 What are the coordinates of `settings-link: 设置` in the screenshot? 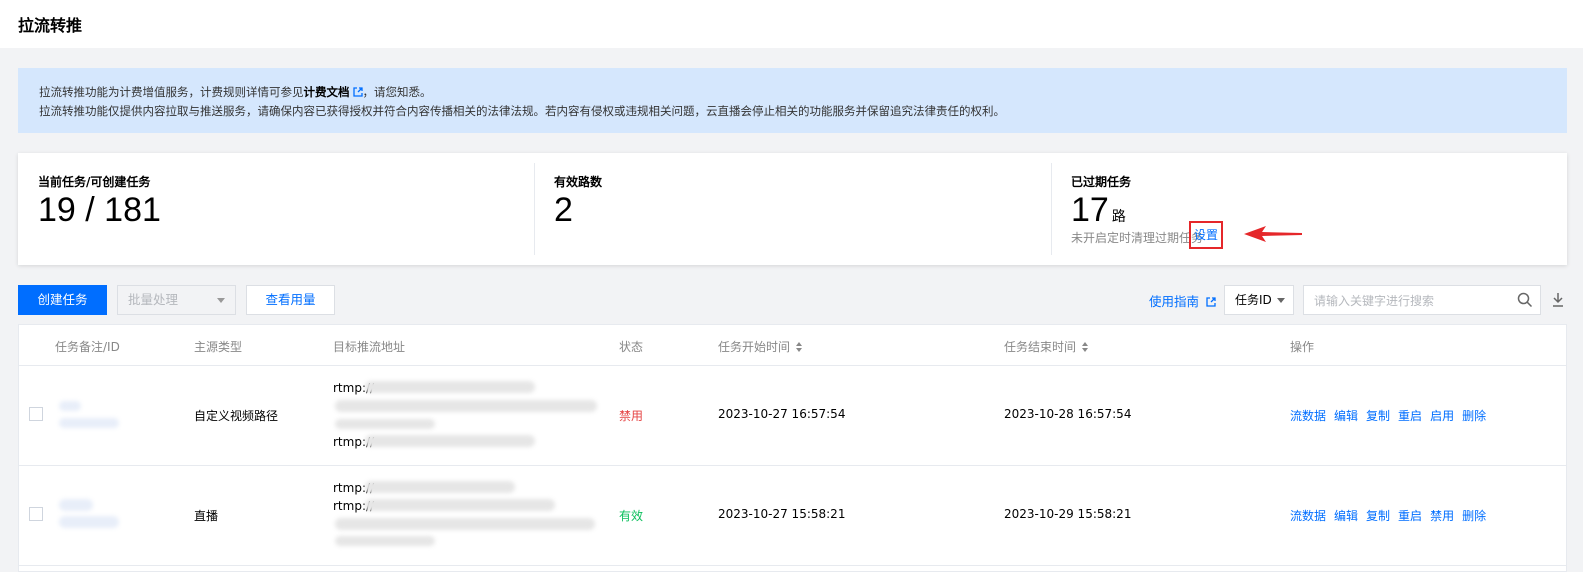 It's located at (1206, 235).